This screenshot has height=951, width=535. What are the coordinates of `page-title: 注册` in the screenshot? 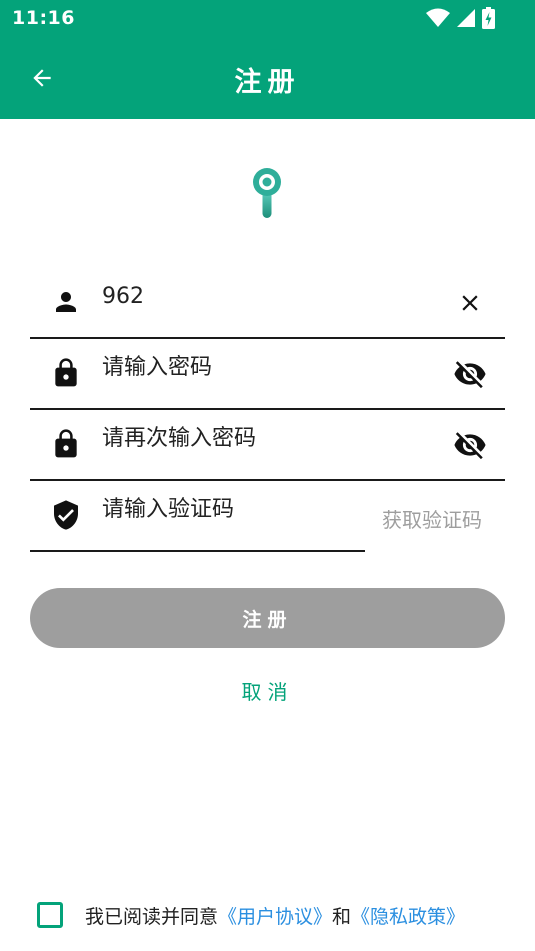 It's located at (267, 82).